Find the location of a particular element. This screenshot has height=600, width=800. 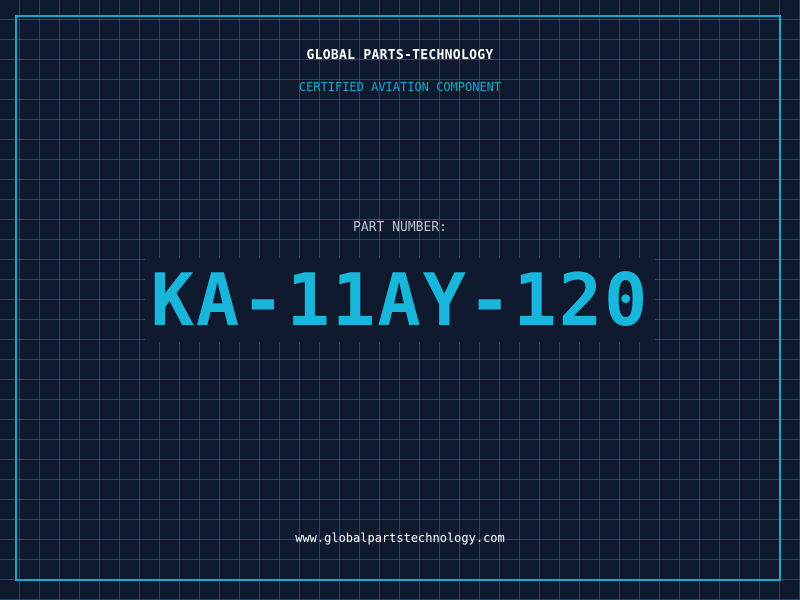

website-url: www.globalpartstechnology.com is located at coordinates (400, 538).